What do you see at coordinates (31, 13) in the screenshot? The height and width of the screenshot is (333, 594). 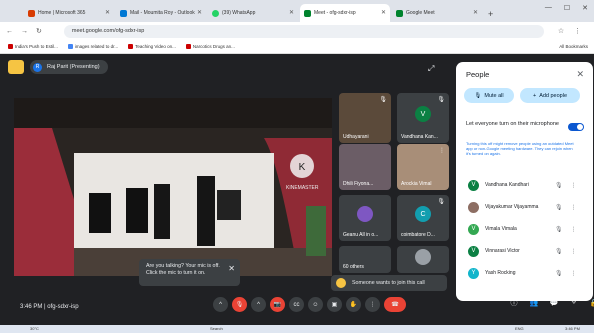 I see `microsoft-icon` at bounding box center [31, 13].